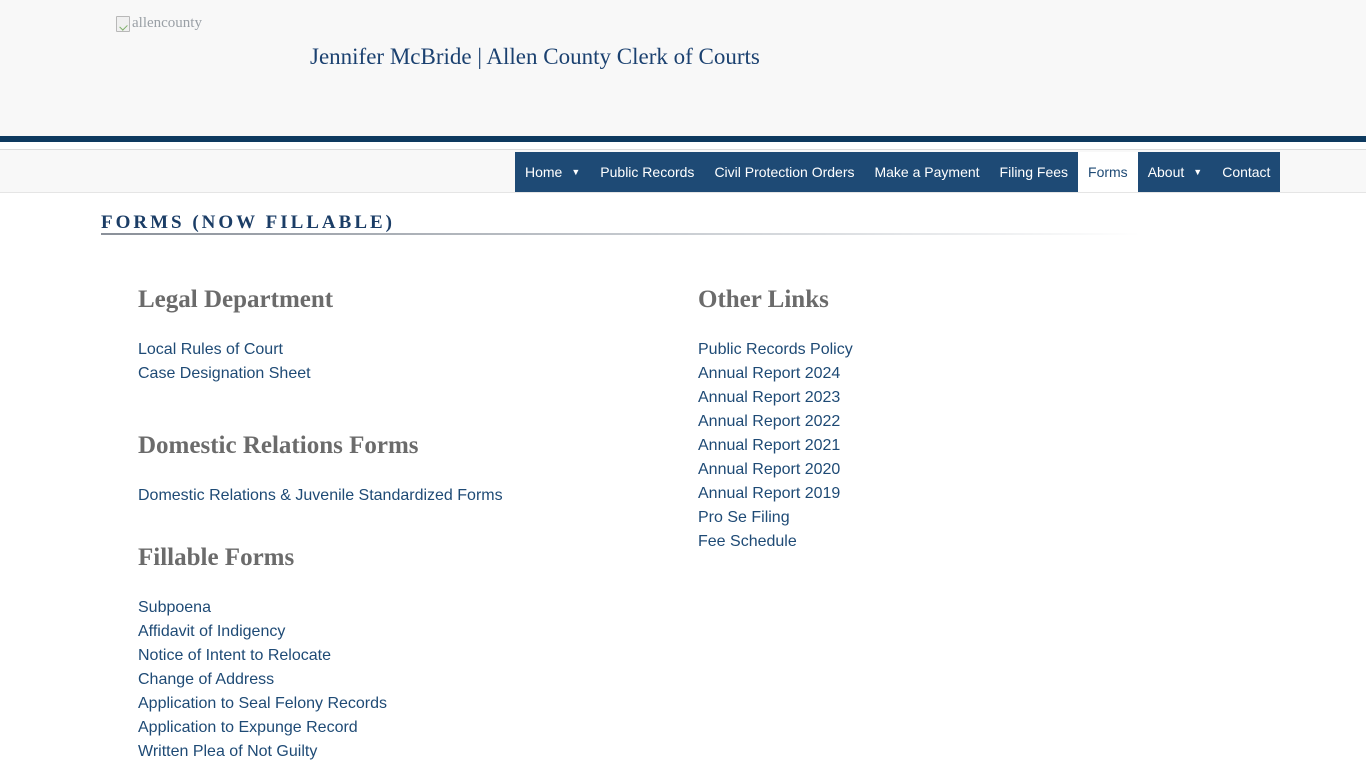 The height and width of the screenshot is (768, 1366). I want to click on section-title-other-links: Other Links, so click(763, 299).